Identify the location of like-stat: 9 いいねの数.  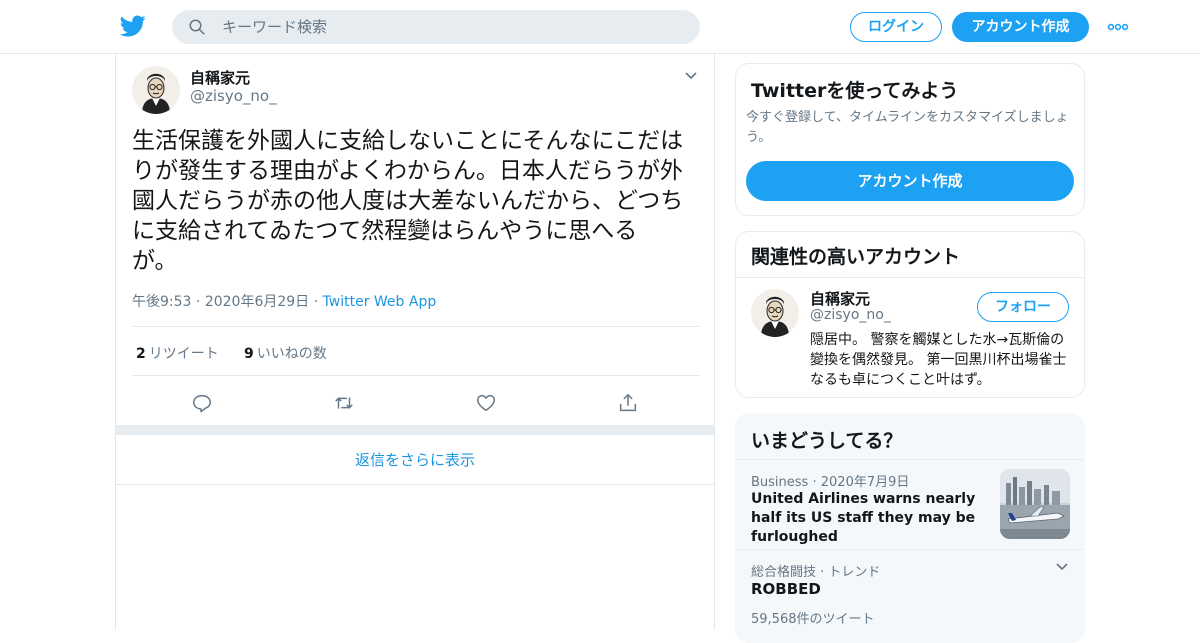
(285, 353).